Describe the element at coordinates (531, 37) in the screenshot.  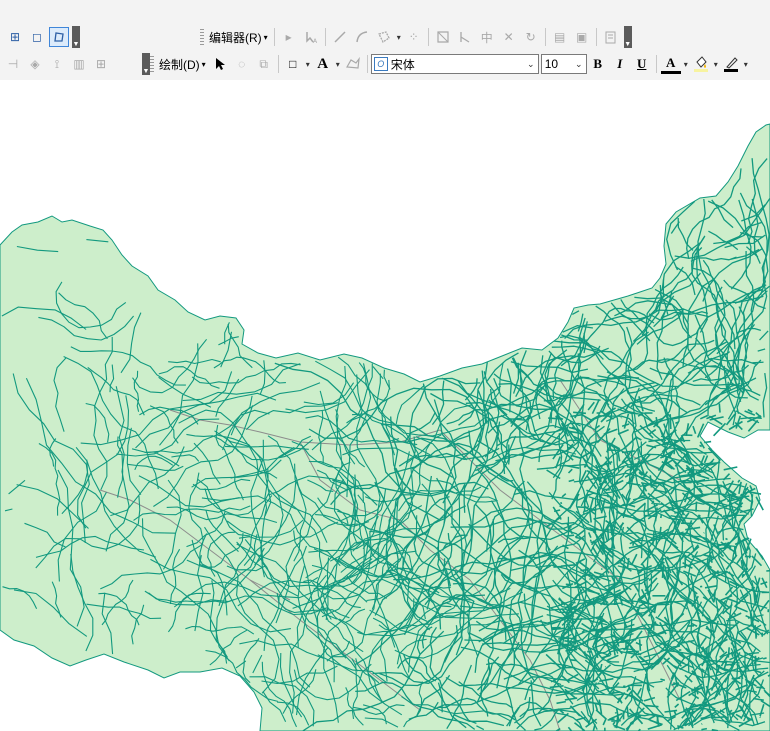
I see `rotate-tool-icon: ↻` at that location.